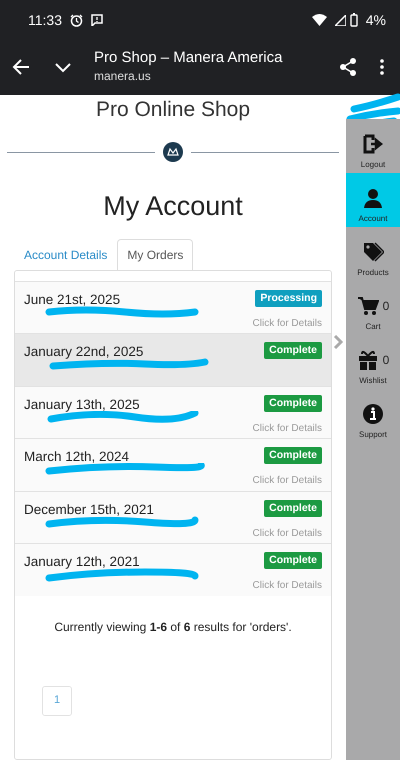 This screenshot has width=400, height=760. Describe the element at coordinates (367, 306) in the screenshot. I see `cart-icon` at that location.